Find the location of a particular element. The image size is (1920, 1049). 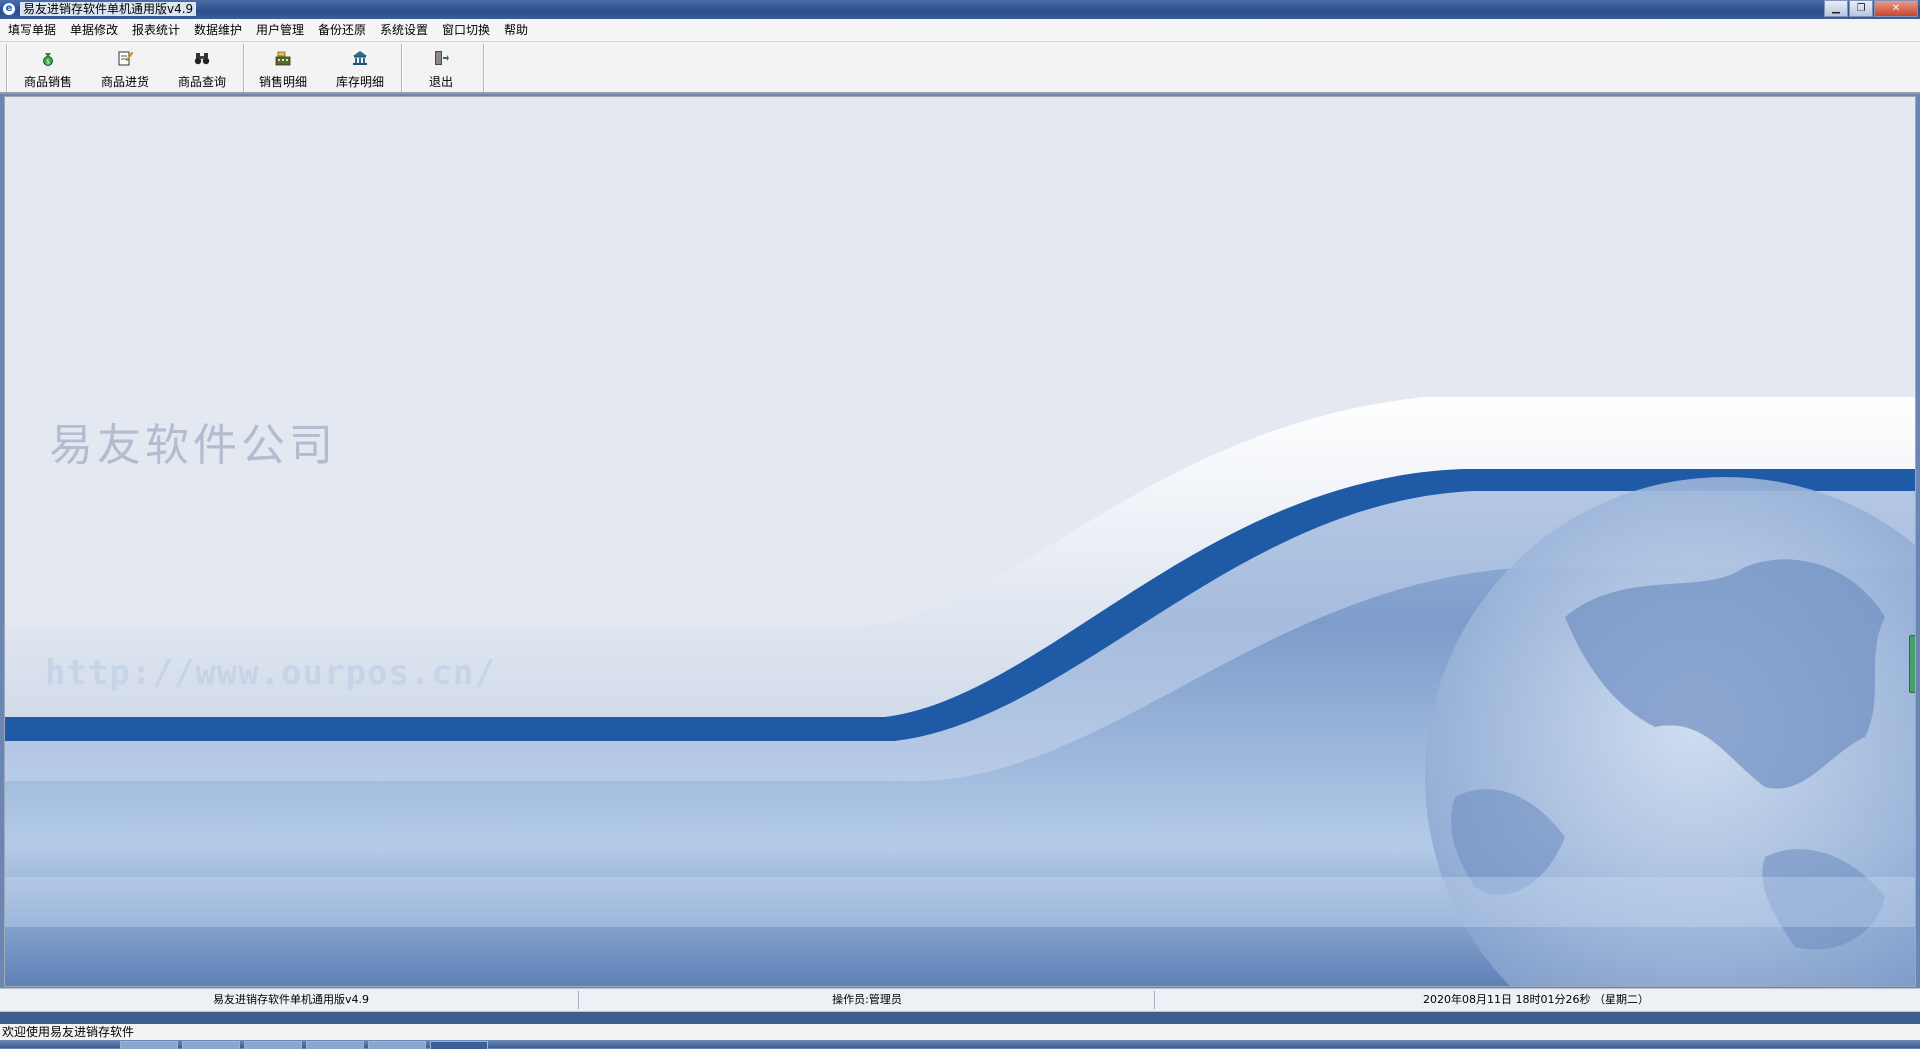

menu-edit-documents: 单据修改 is located at coordinates (94, 30).